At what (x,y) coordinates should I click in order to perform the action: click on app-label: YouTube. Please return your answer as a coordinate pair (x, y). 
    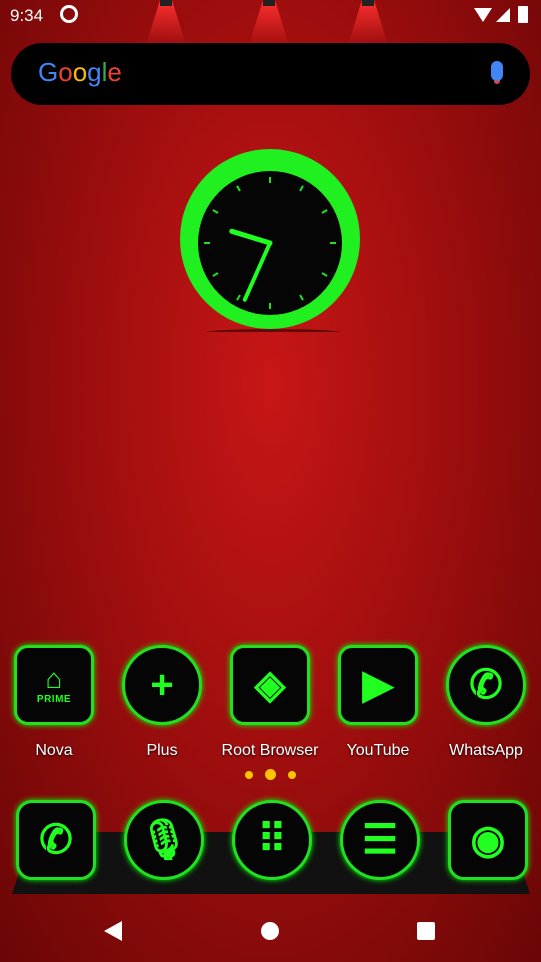
    Looking at the image, I should click on (378, 750).